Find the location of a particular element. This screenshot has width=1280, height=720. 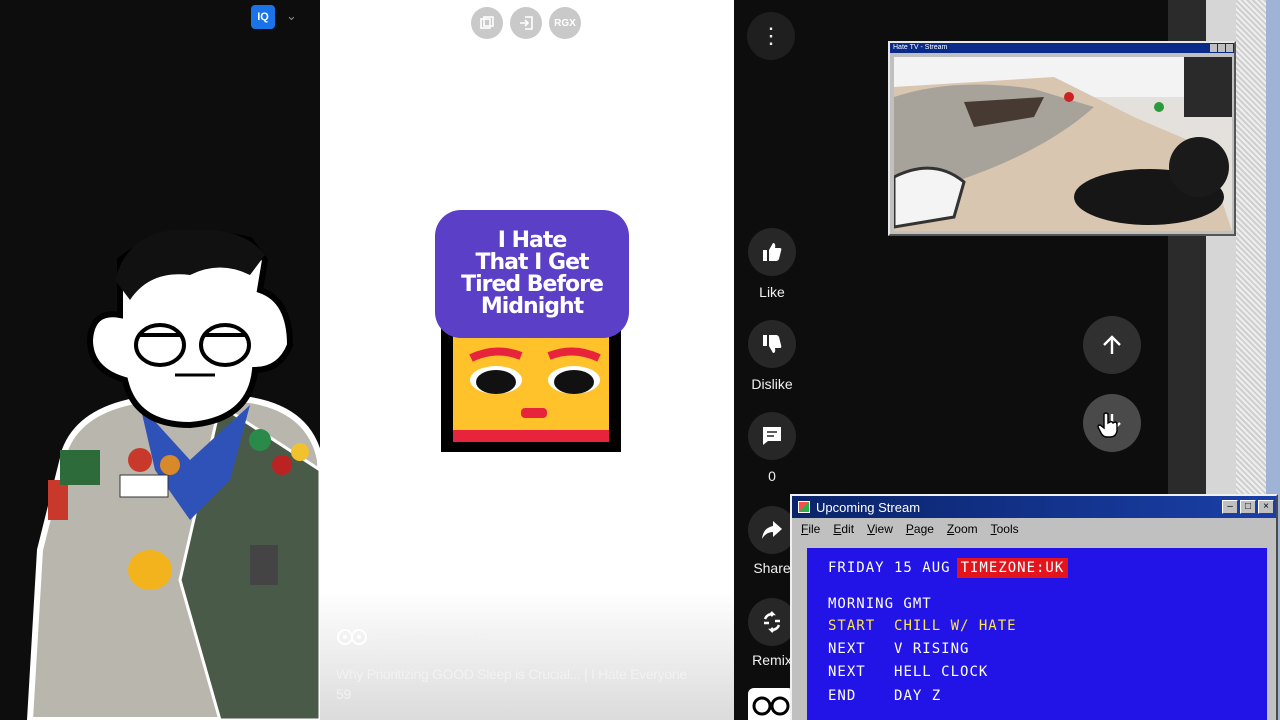

menu-file: File is located at coordinates (810, 529).